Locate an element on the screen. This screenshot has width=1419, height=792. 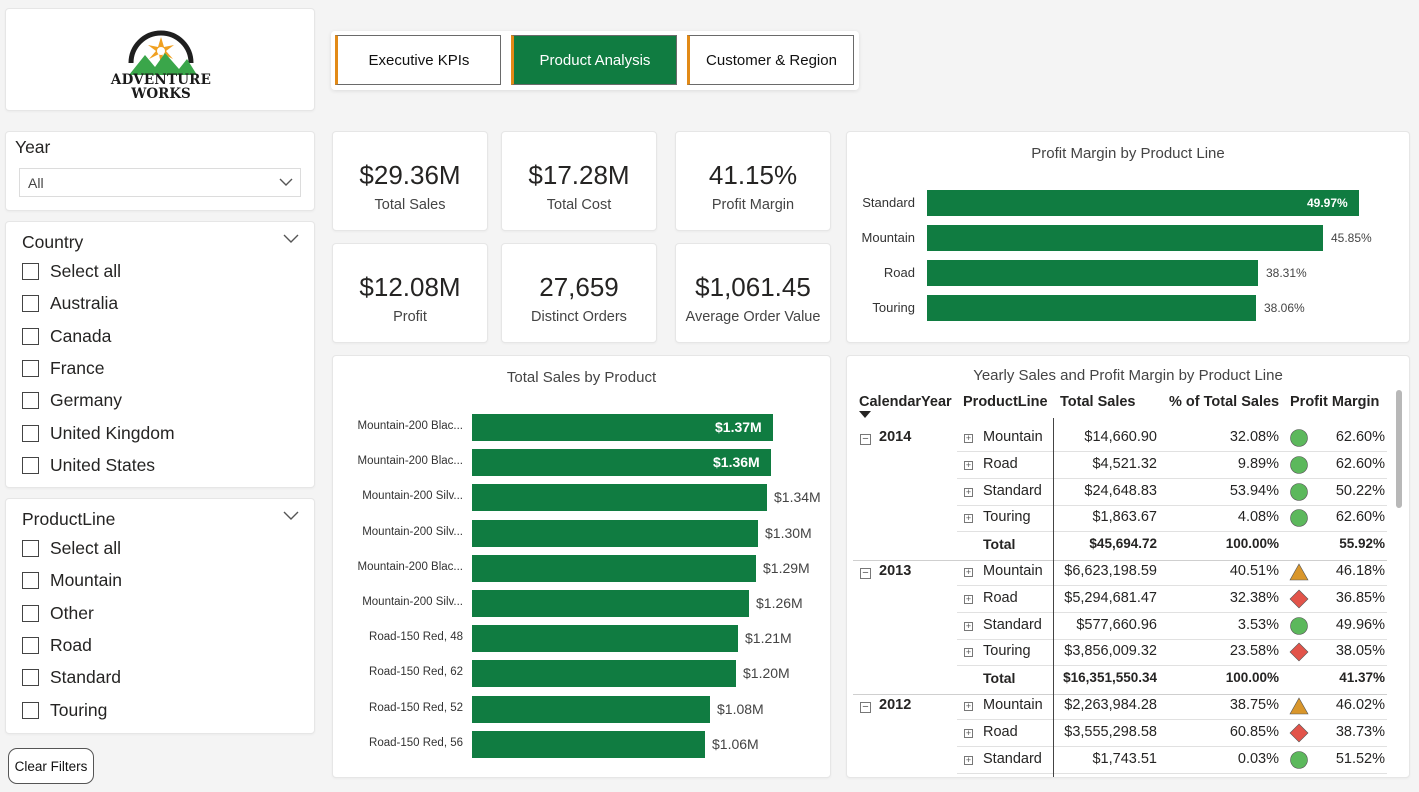
total-label-cell: Total is located at coordinates (999, 544).